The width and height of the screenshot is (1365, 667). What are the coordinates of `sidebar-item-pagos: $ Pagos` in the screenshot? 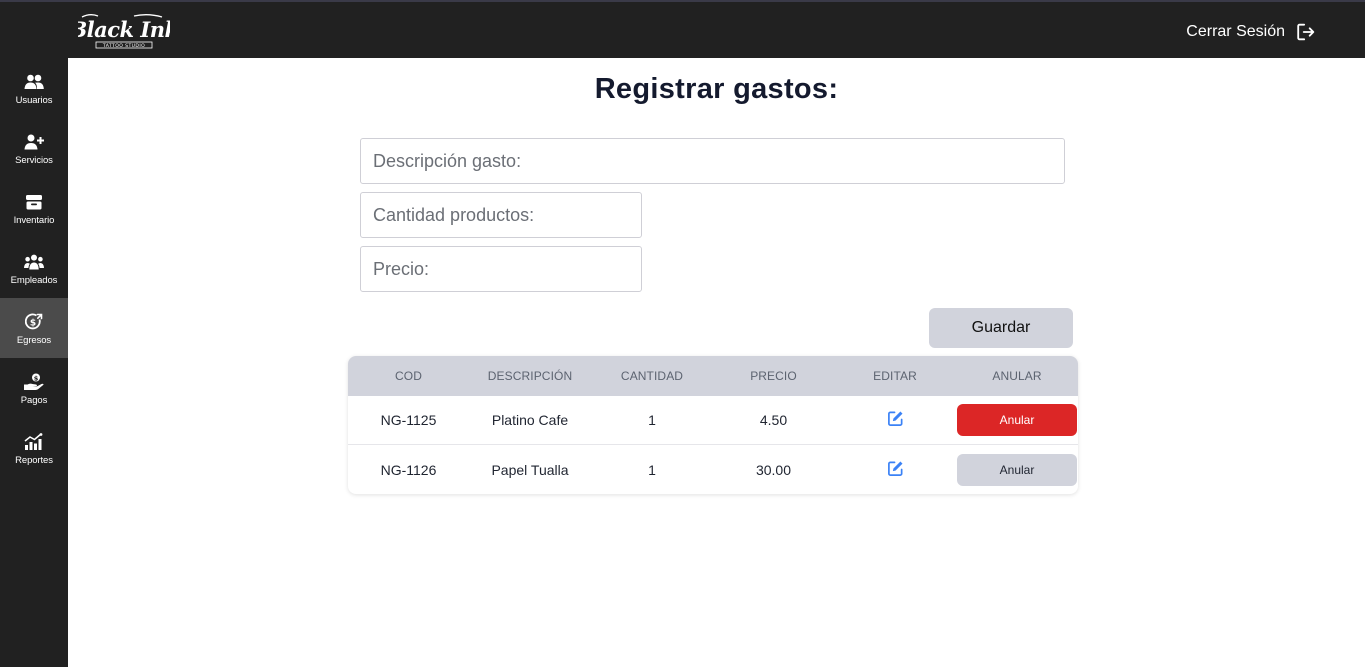 It's located at (34, 388).